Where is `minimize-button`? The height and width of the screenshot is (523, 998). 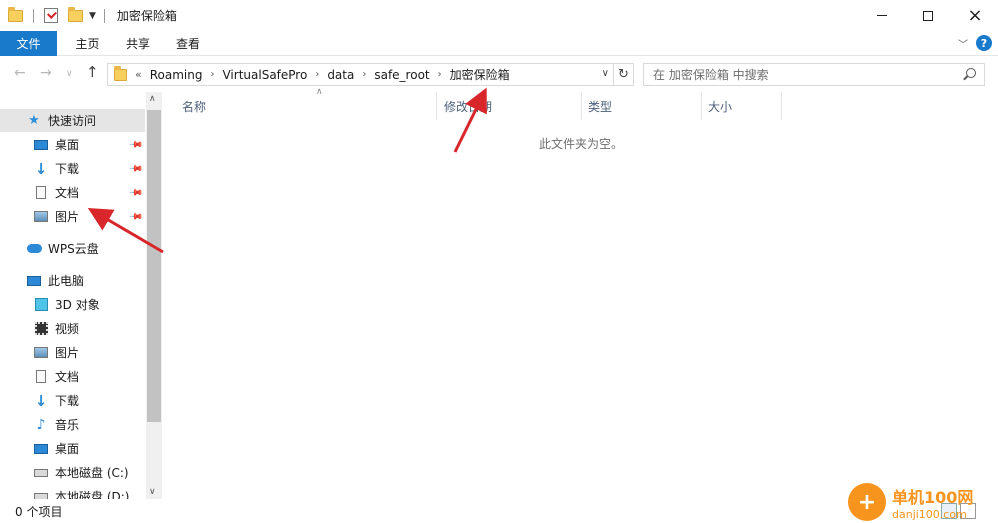
minimize-button is located at coordinates (882, 15).